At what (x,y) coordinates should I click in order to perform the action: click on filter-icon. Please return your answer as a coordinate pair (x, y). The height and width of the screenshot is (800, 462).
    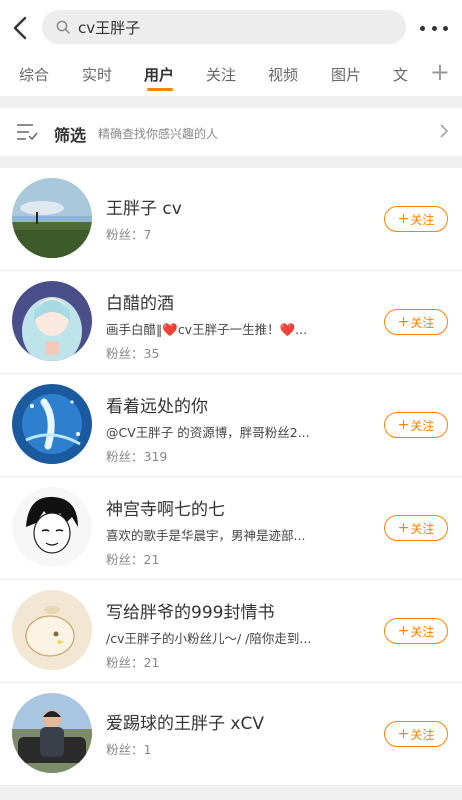
    Looking at the image, I should click on (27, 132).